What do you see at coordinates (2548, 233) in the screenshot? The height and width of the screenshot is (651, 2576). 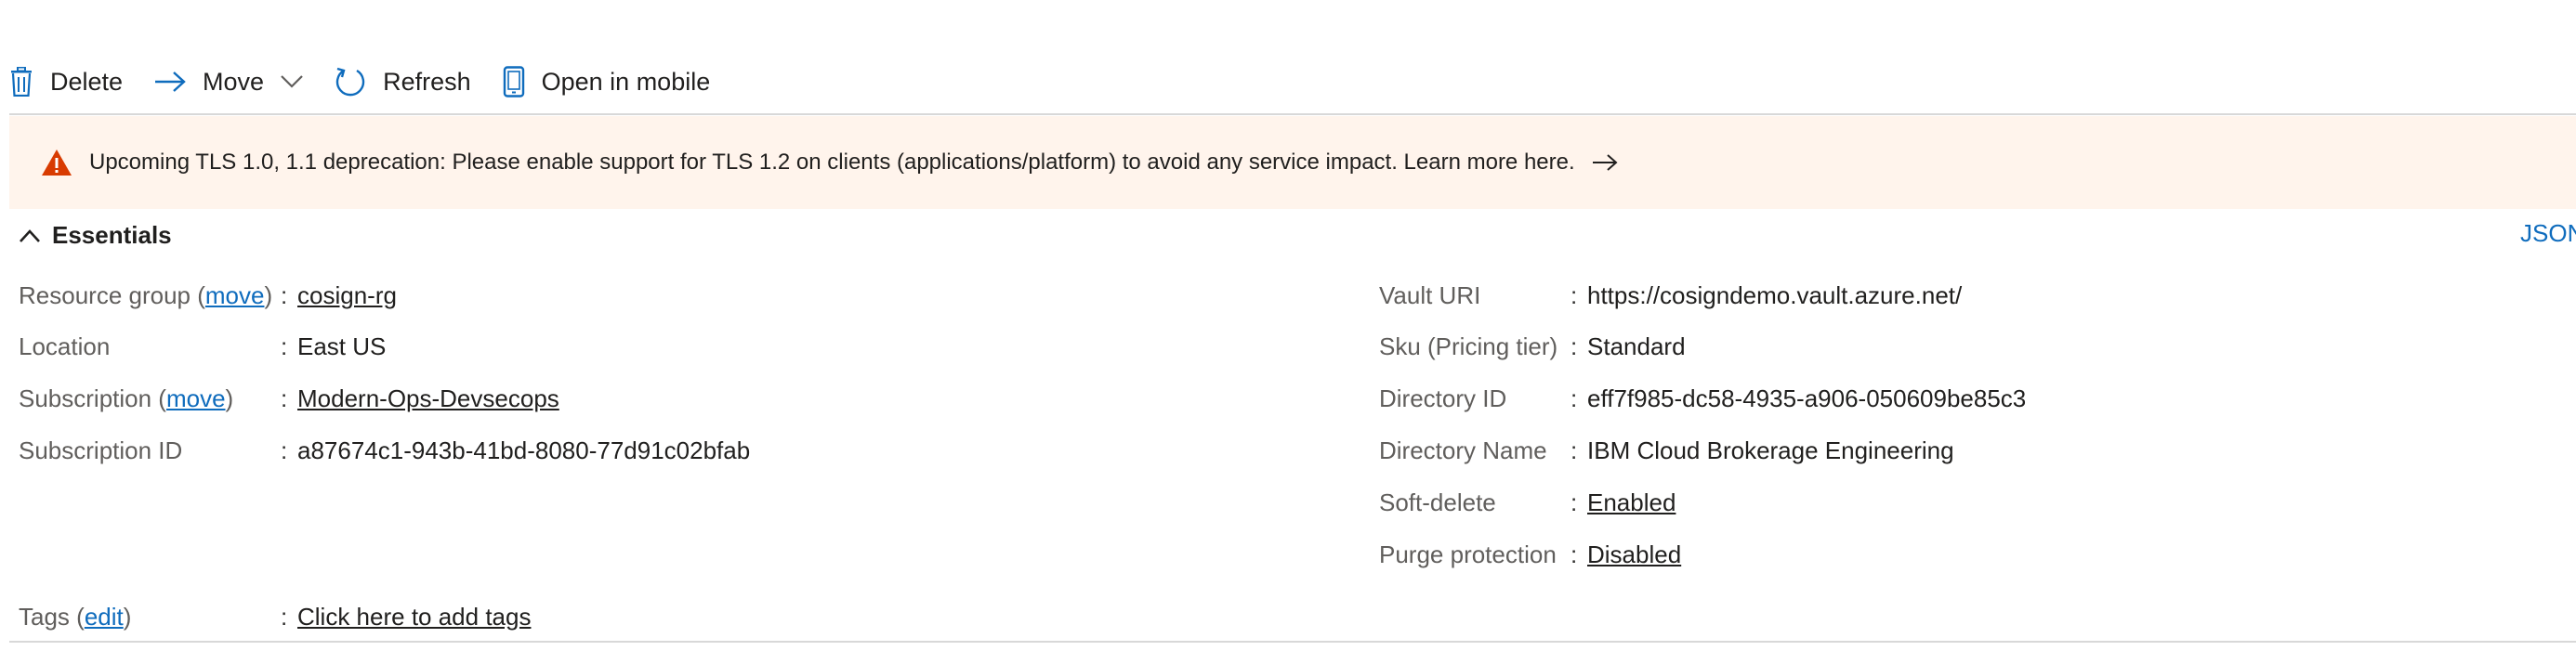 I see `json-view-link: JSON` at bounding box center [2548, 233].